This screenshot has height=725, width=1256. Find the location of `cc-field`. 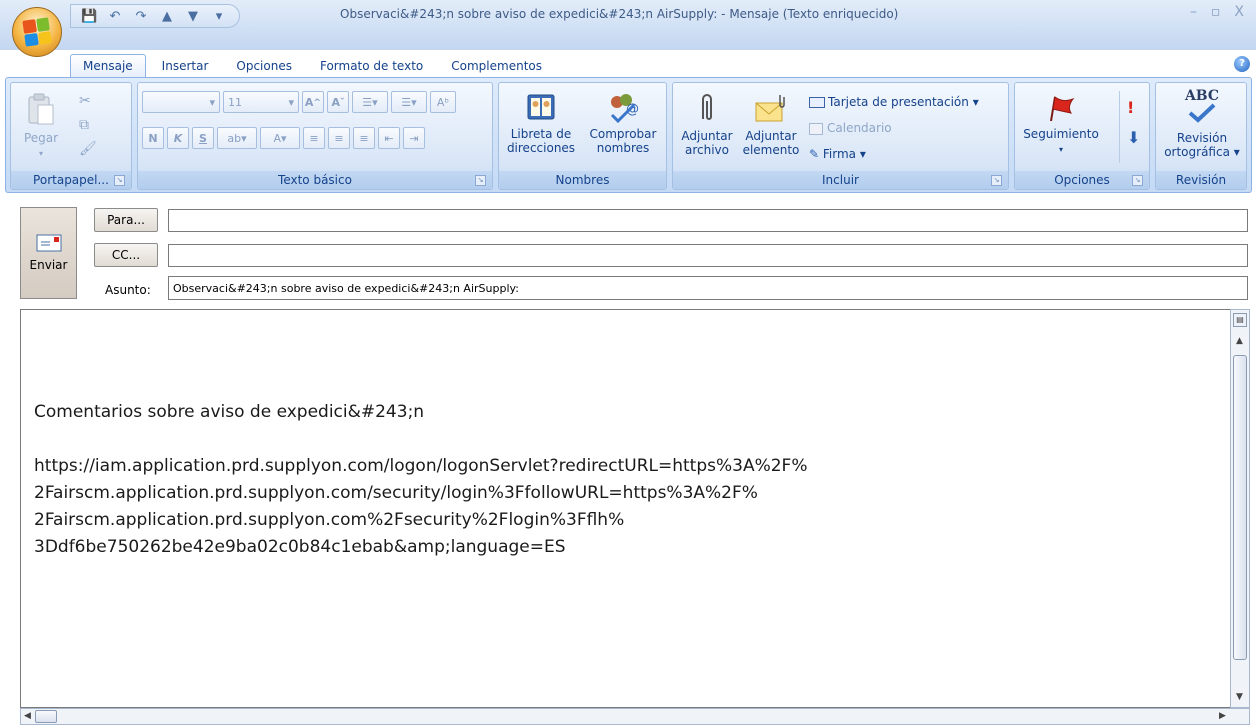

cc-field is located at coordinates (708, 255).